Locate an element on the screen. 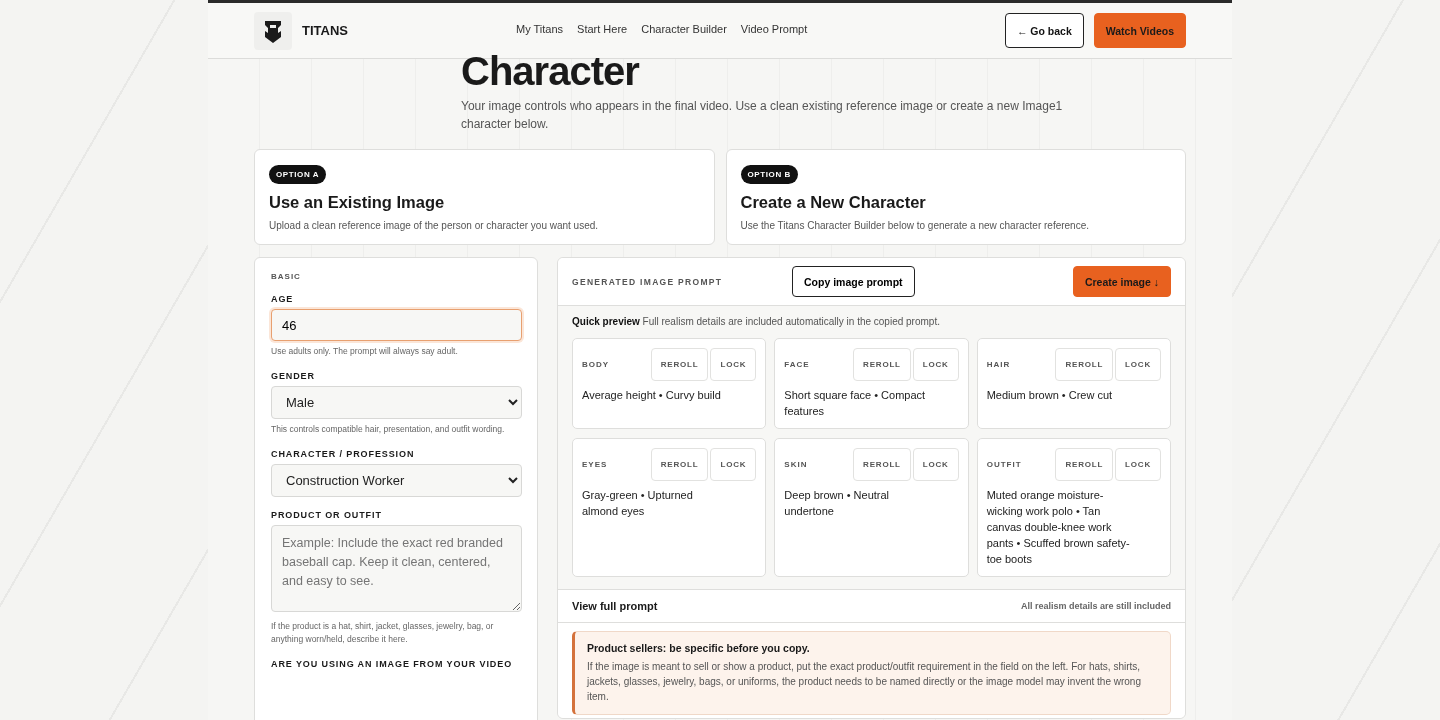  trait-value: Medium brown • Crew cut is located at coordinates (1050, 395).